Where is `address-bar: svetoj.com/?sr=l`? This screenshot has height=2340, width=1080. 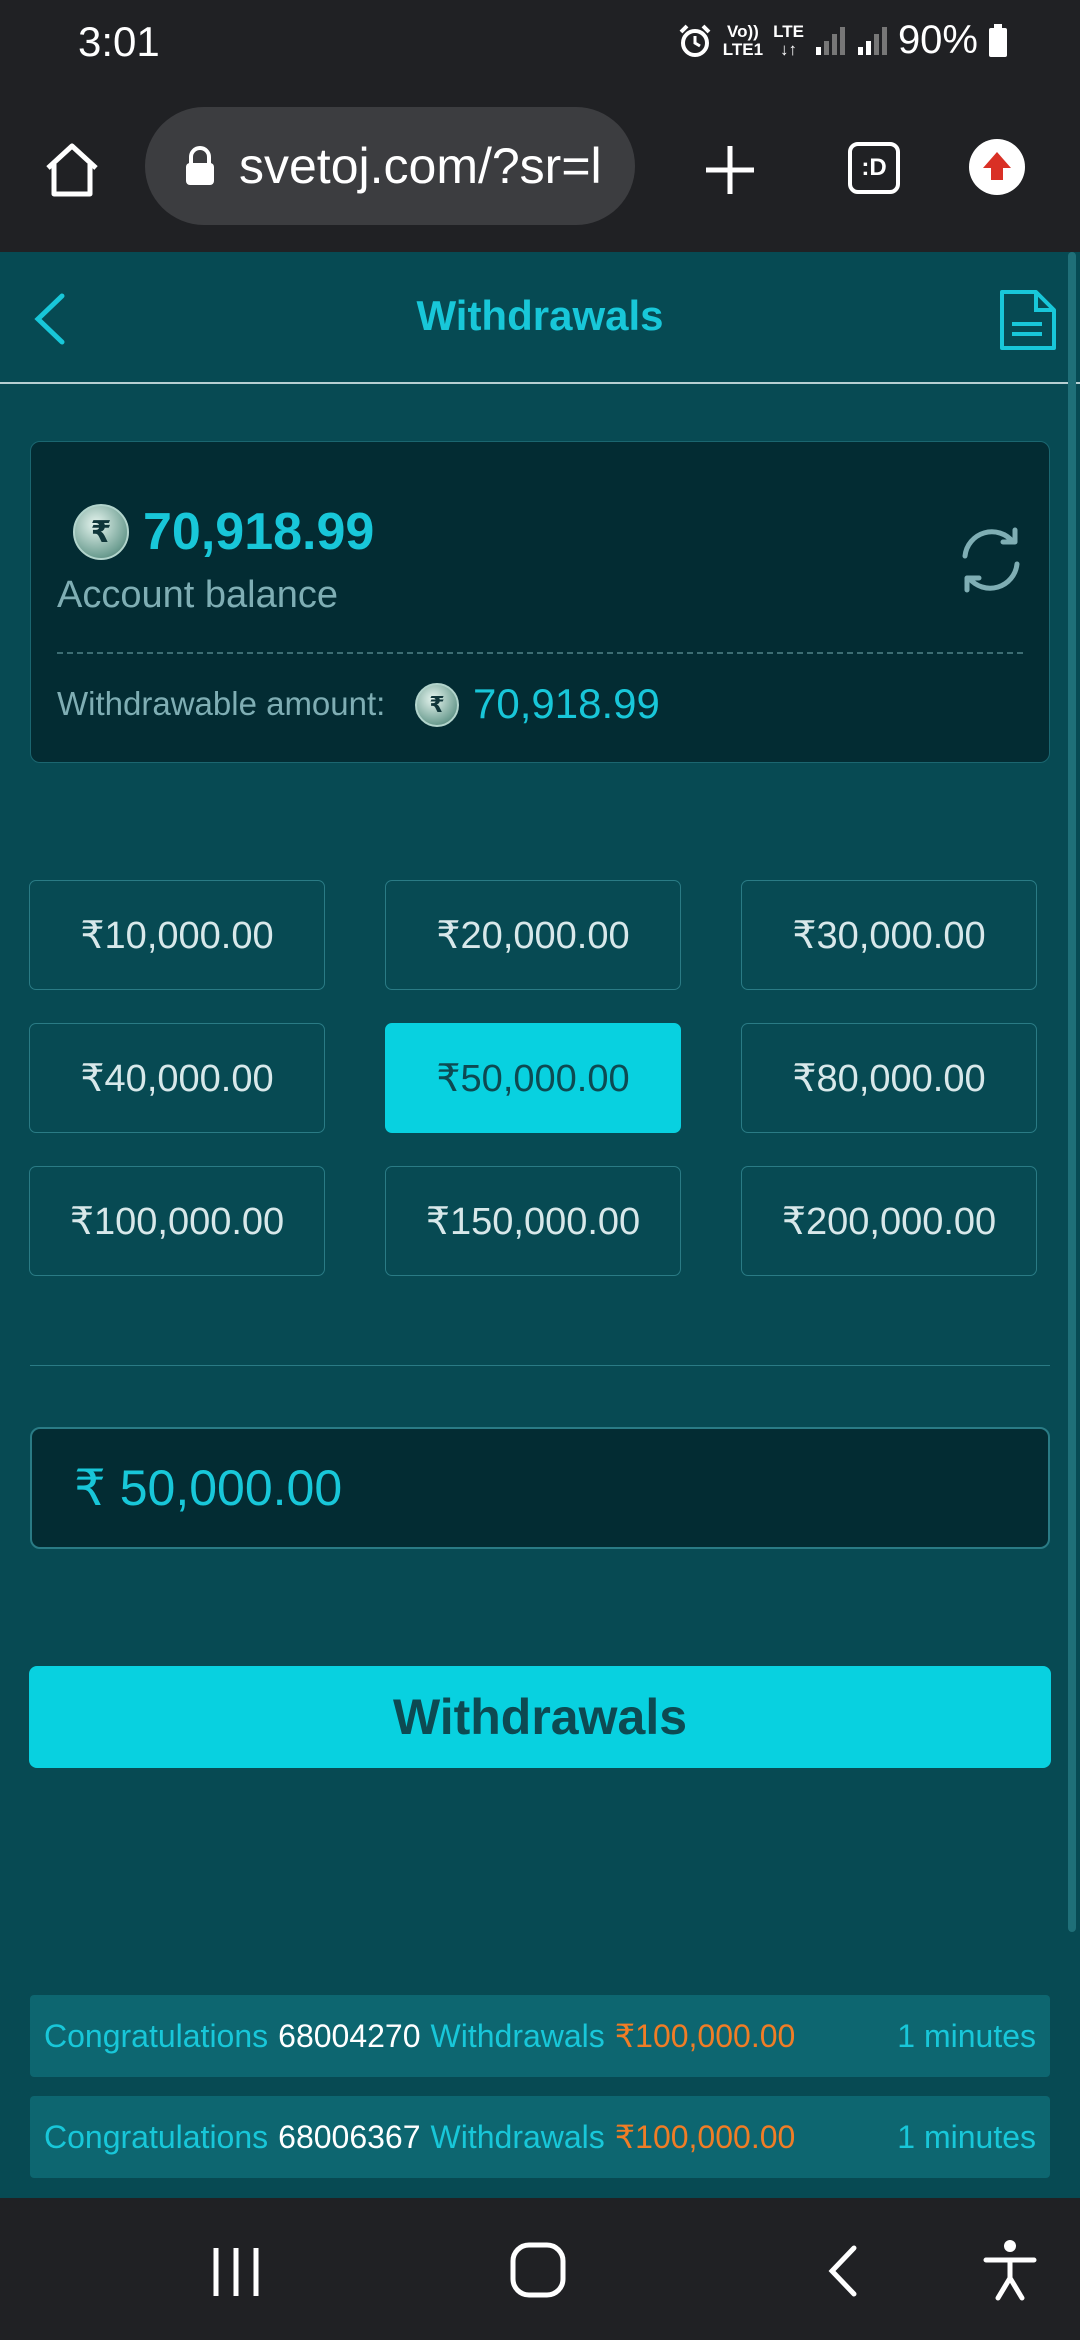 address-bar: svetoj.com/?sr=l is located at coordinates (390, 166).